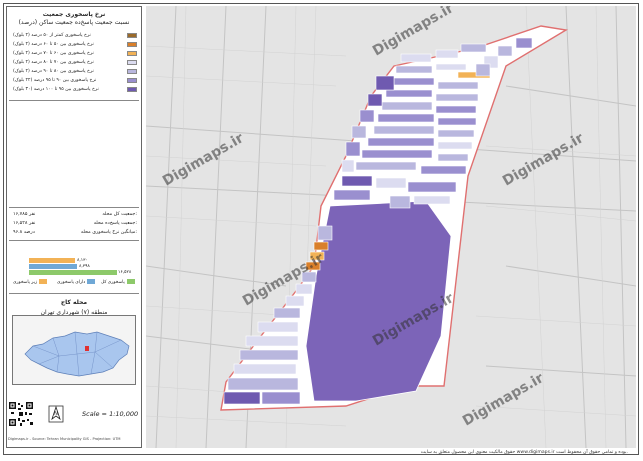  What do you see at coordinates (75, 44) in the screenshot?
I see `legend-item: نرخ پاسخوری بین ۵۰ تا ۶۰ درصد (۲ بلوک)` at bounding box center [75, 44].